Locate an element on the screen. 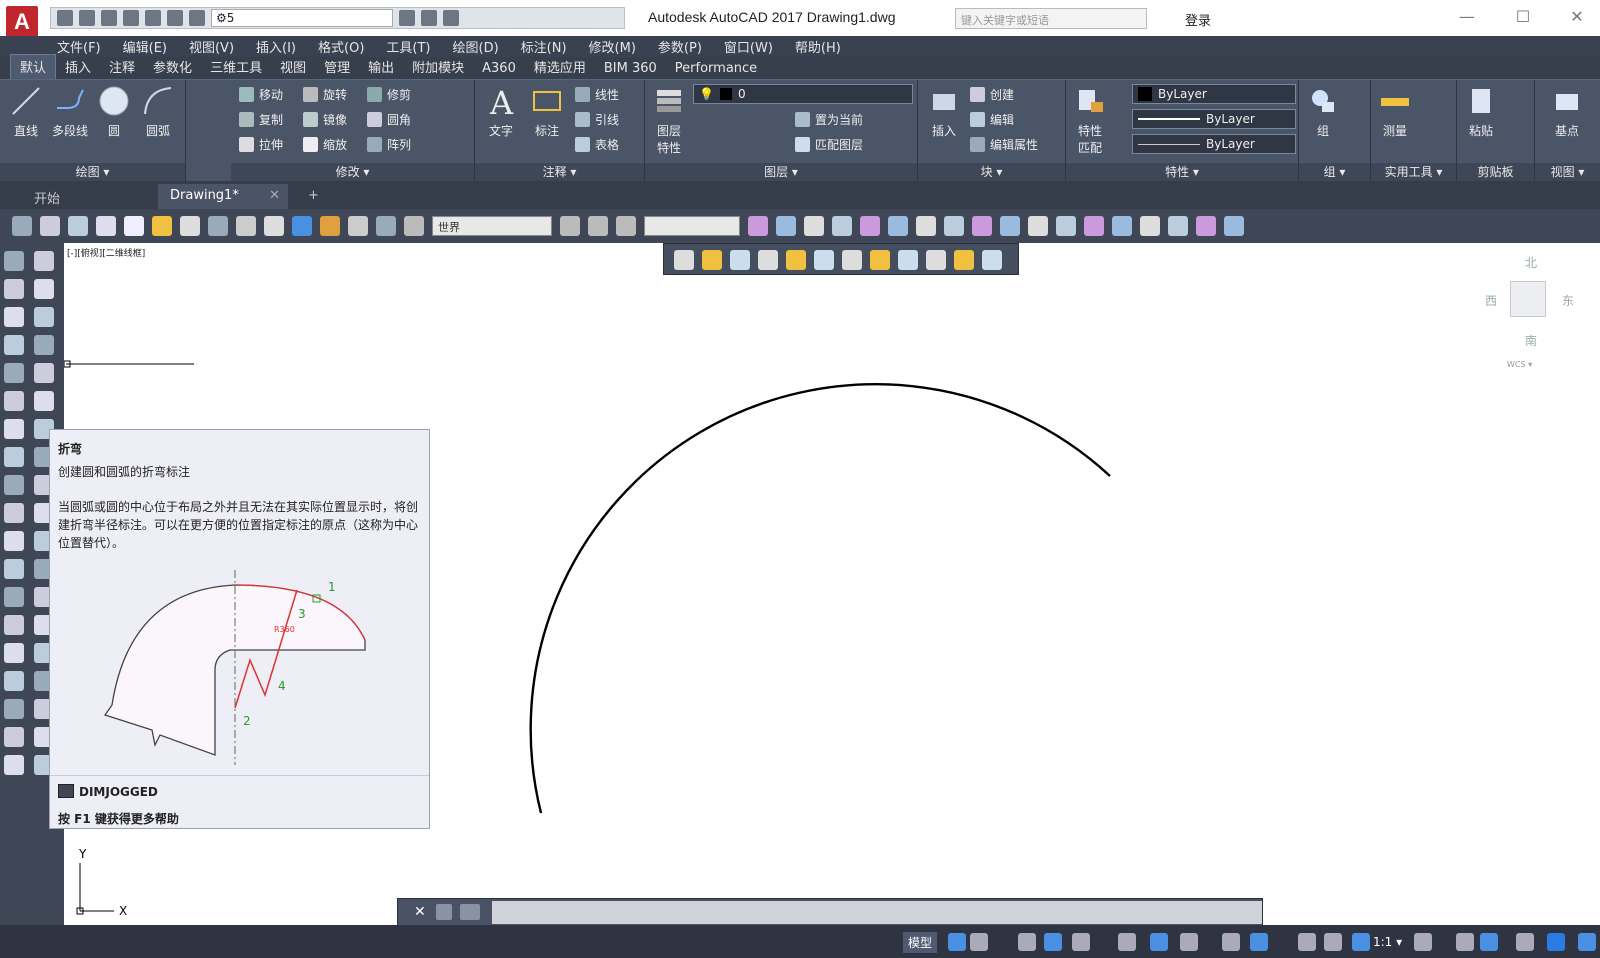 Image resolution: width=1600 pixels, height=958 pixels. close-button: ✕ is located at coordinates (1577, 16).